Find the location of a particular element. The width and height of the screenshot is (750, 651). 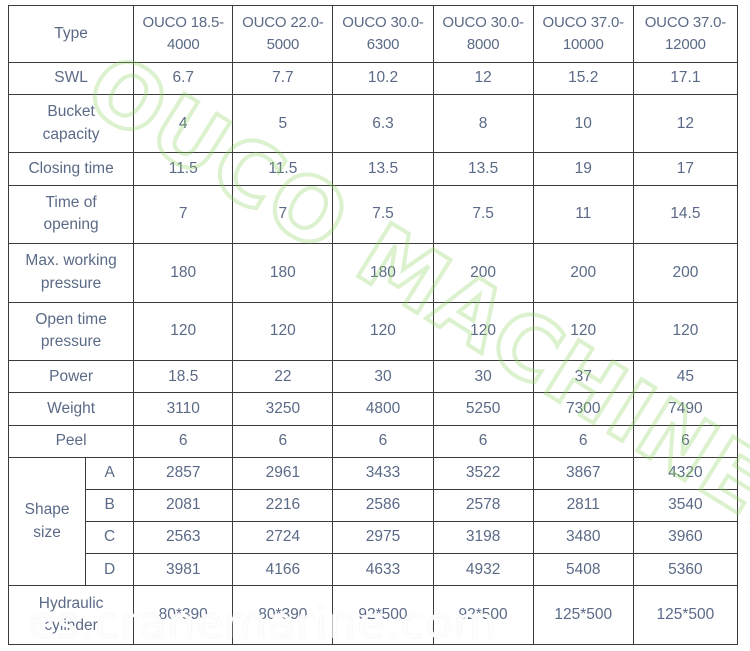

cell-shape-size-d-5: 5360 is located at coordinates (685, 570).